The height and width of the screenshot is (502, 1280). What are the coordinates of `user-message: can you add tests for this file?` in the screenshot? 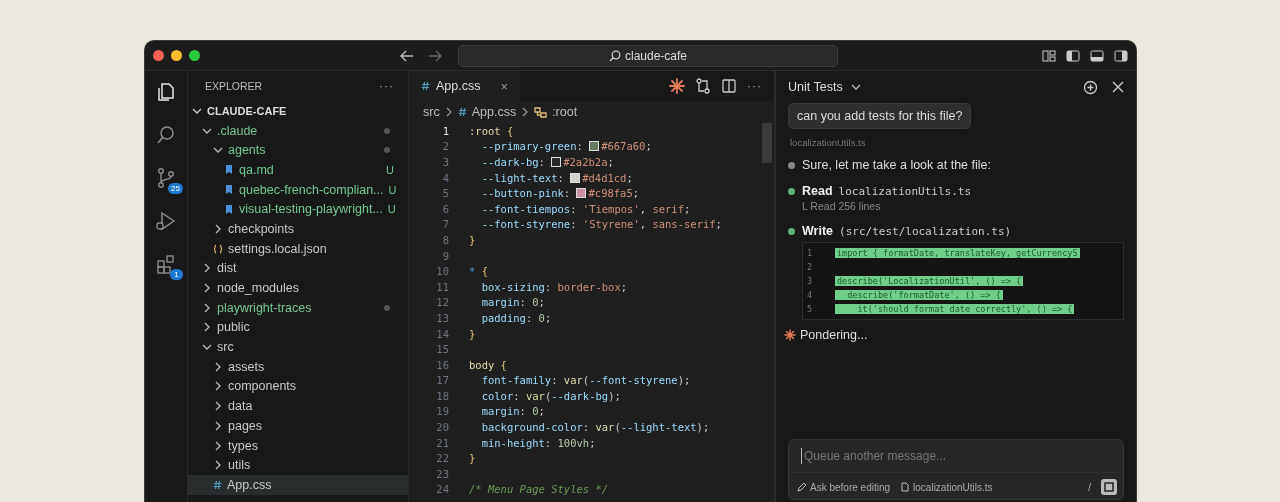 It's located at (880, 116).